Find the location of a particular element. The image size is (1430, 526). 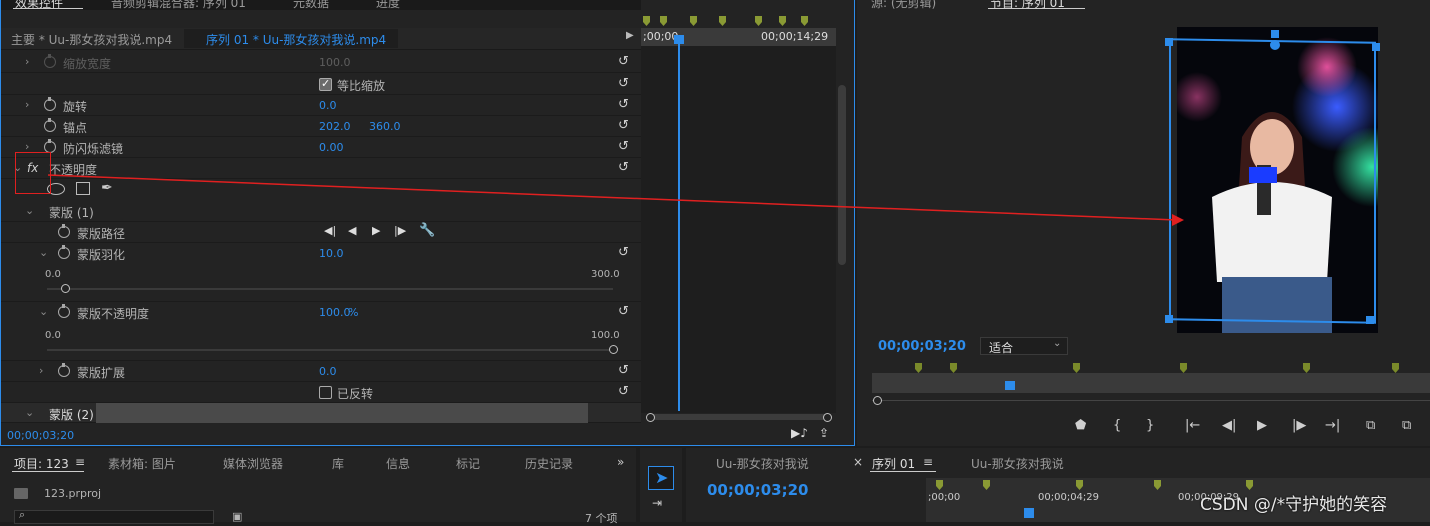

prop-value: 100.0 is located at coordinates (335, 312).